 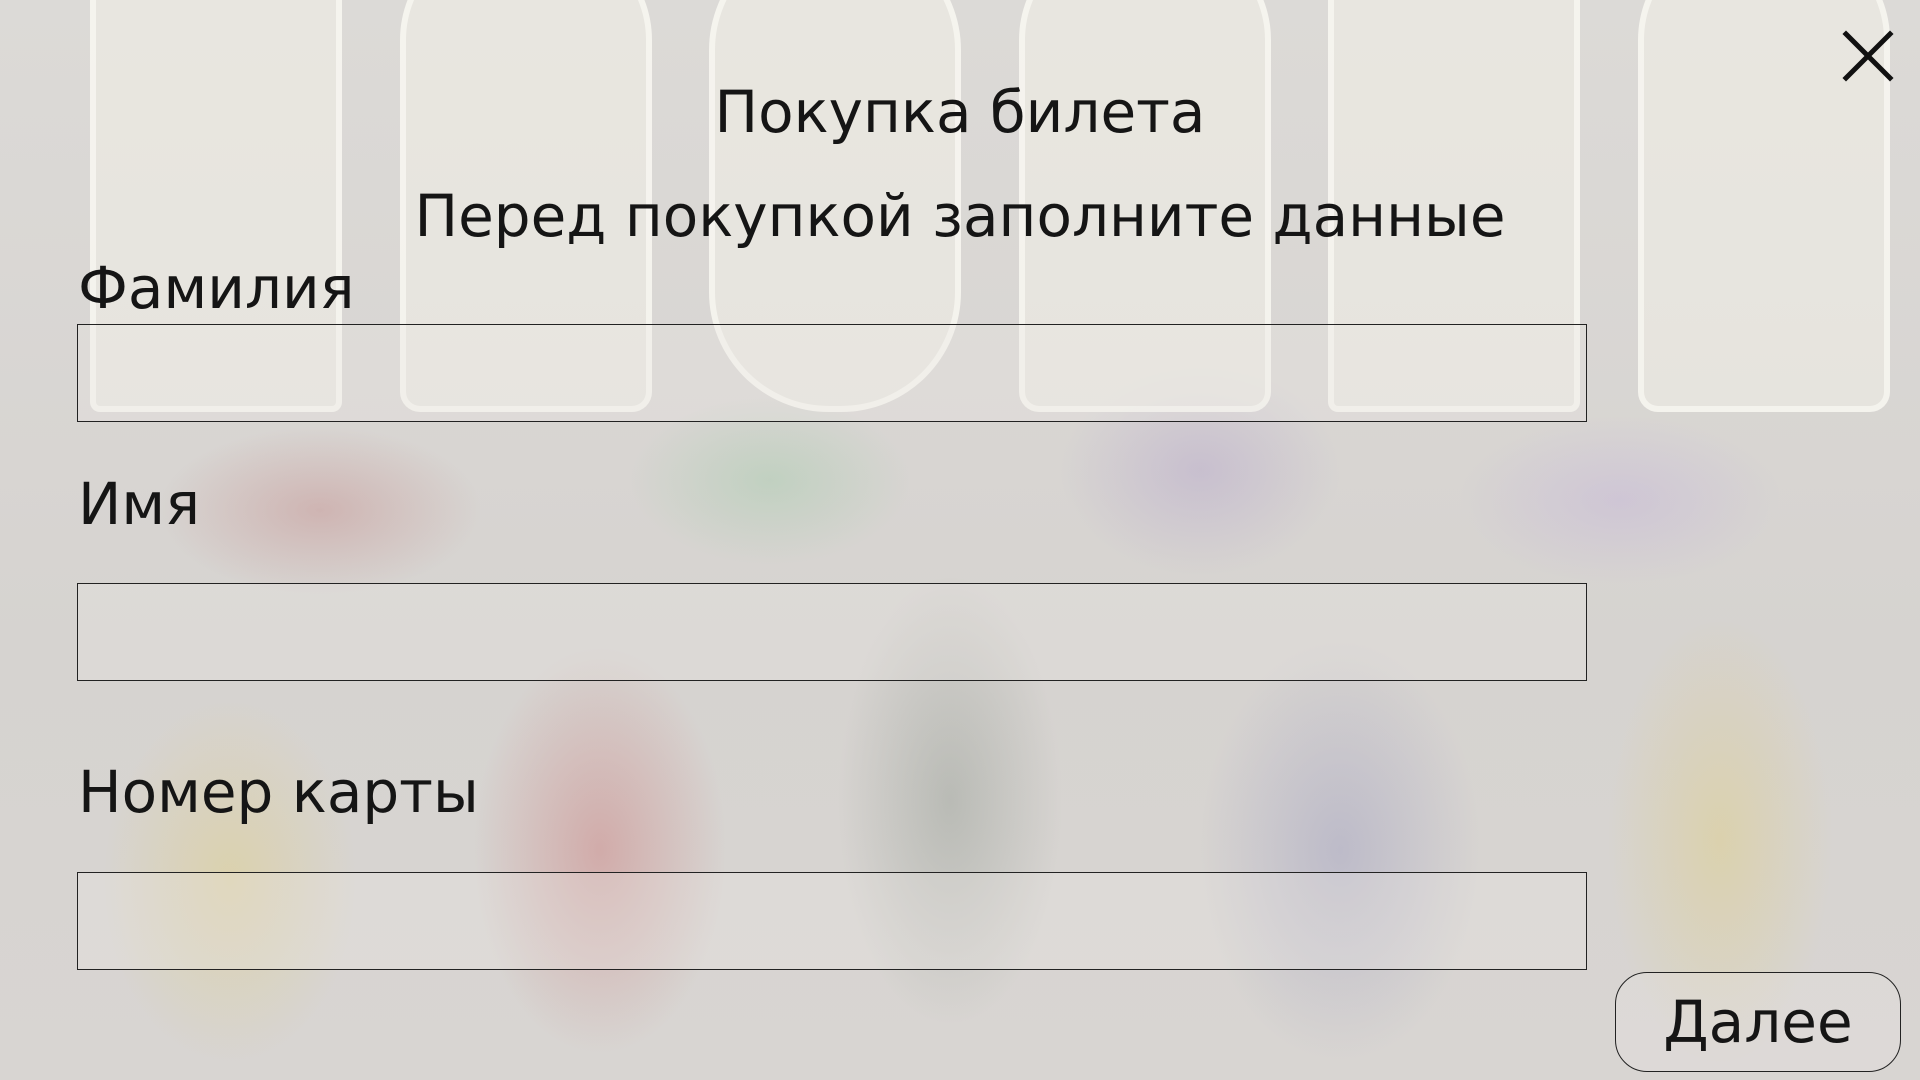 What do you see at coordinates (278, 792) in the screenshot?
I see `card-number-label: Номер карты` at bounding box center [278, 792].